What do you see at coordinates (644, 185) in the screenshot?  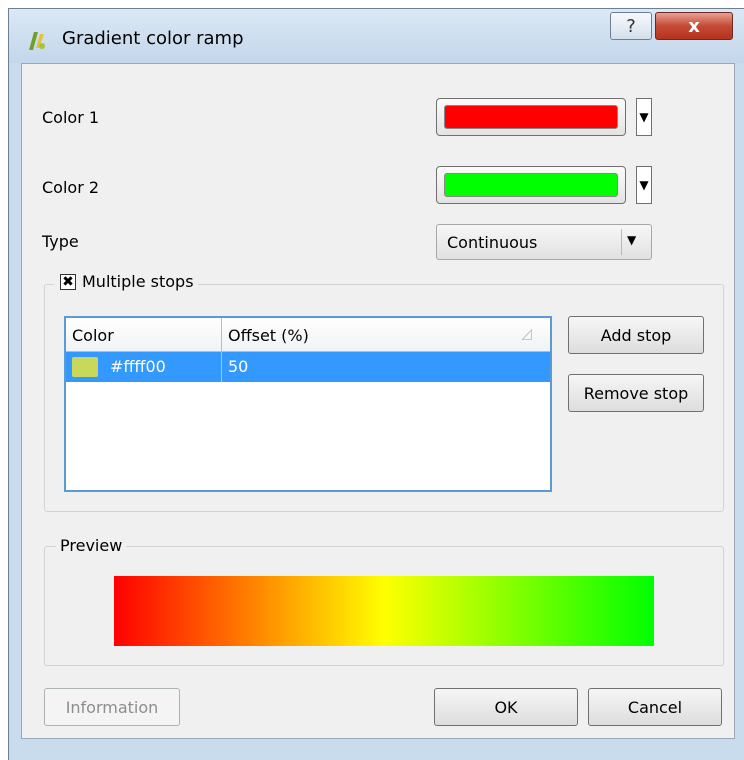 I see `color2-dropdown-arrow: ▼` at bounding box center [644, 185].